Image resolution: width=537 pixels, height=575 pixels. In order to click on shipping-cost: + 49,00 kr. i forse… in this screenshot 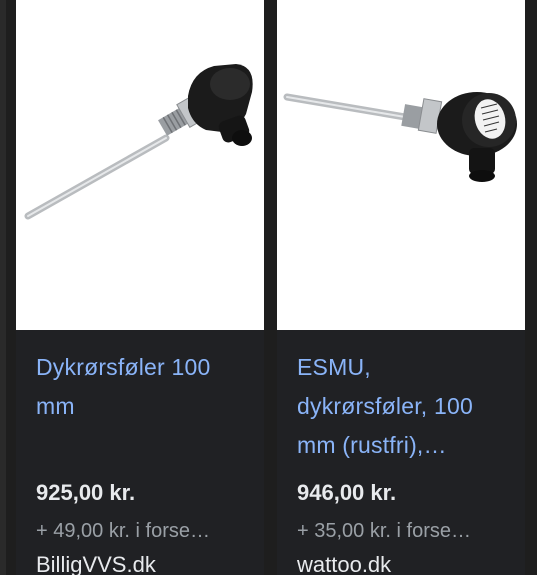, I will do `click(123, 531)`.